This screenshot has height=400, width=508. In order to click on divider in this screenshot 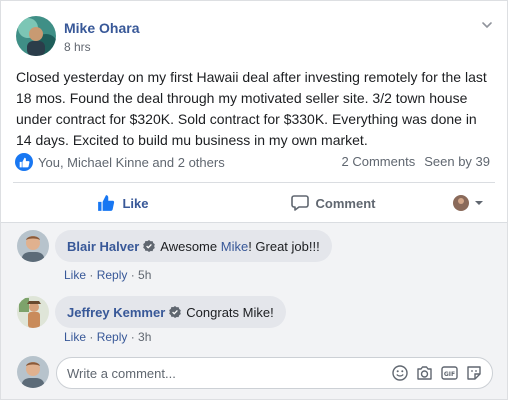, I will do `click(254, 182)`.